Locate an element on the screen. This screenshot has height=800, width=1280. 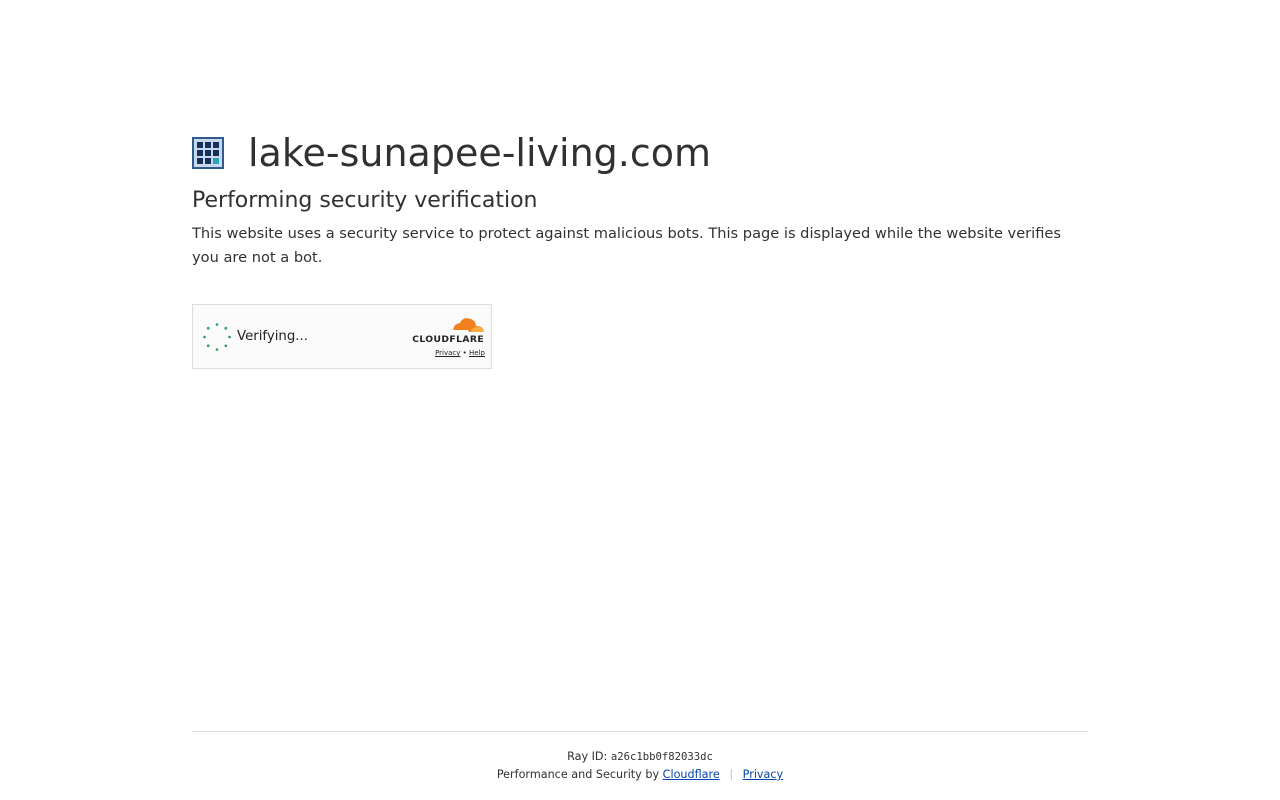
turnstile-widget: Verifying... CLOUDFLARE Privacy • Help is located at coordinates (342, 336).